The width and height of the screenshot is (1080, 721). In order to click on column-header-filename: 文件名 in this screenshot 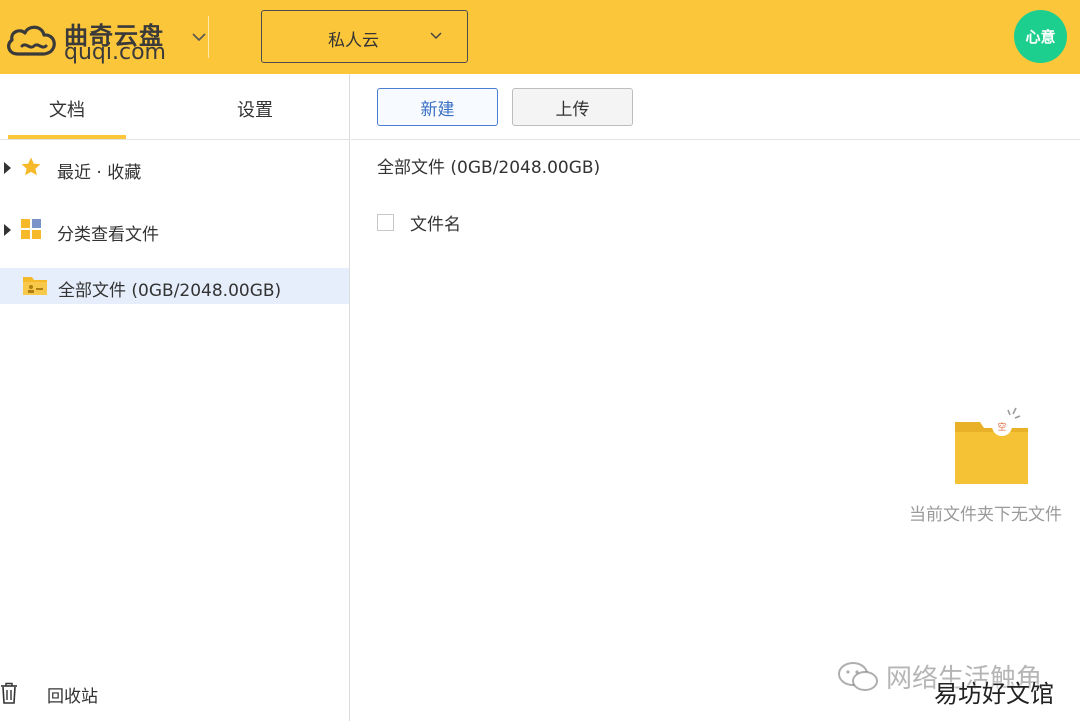, I will do `click(435, 222)`.